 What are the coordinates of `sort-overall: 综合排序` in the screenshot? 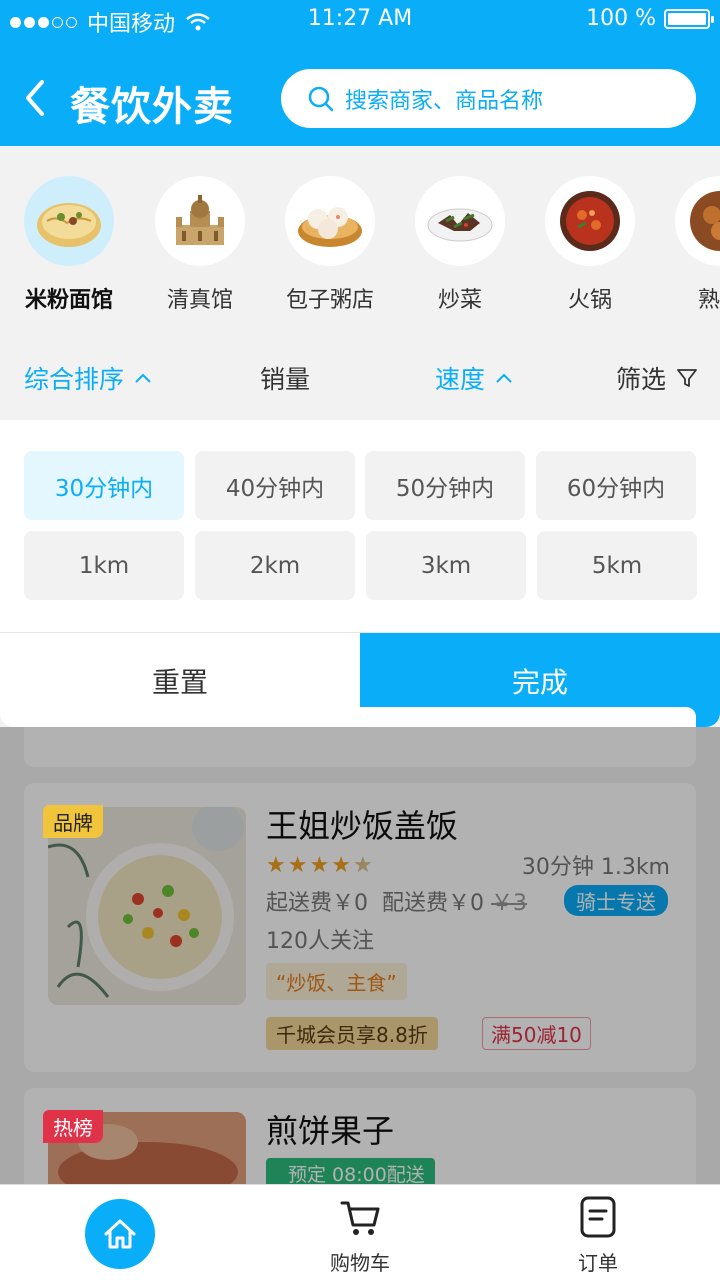 It's located at (88, 378).